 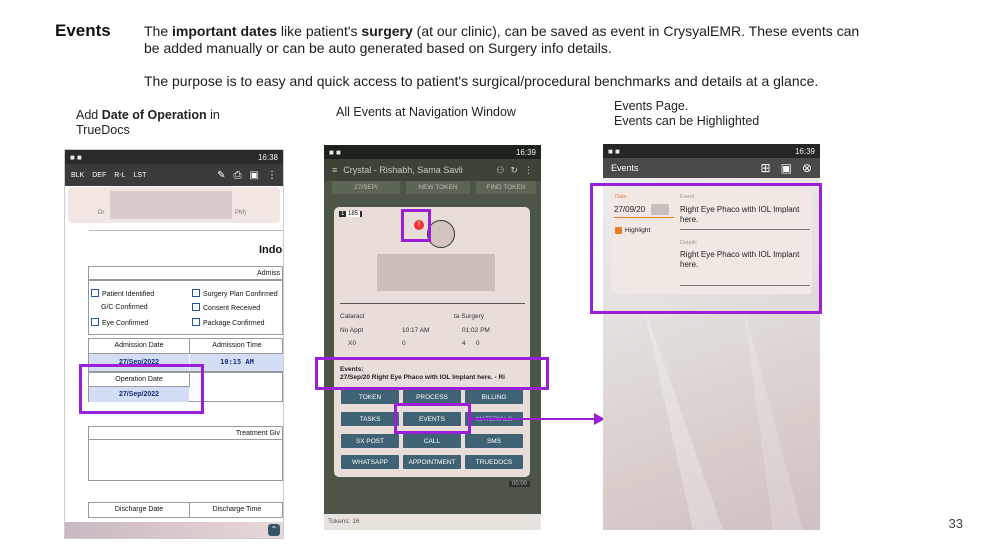 What do you see at coordinates (404, 343) in the screenshot?
I see `stat-2: 0` at bounding box center [404, 343].